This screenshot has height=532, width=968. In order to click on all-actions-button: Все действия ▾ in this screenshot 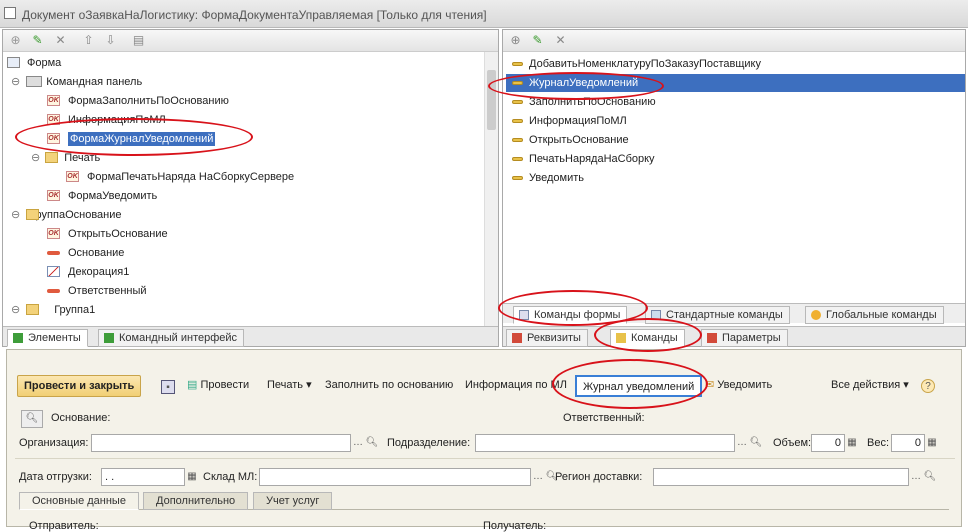, I will do `click(870, 386)`.